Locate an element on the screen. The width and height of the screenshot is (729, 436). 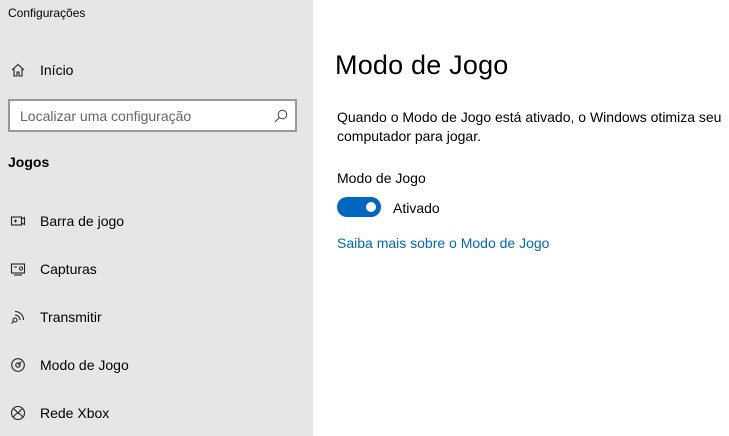
toggle-knob is located at coordinates (371, 207).